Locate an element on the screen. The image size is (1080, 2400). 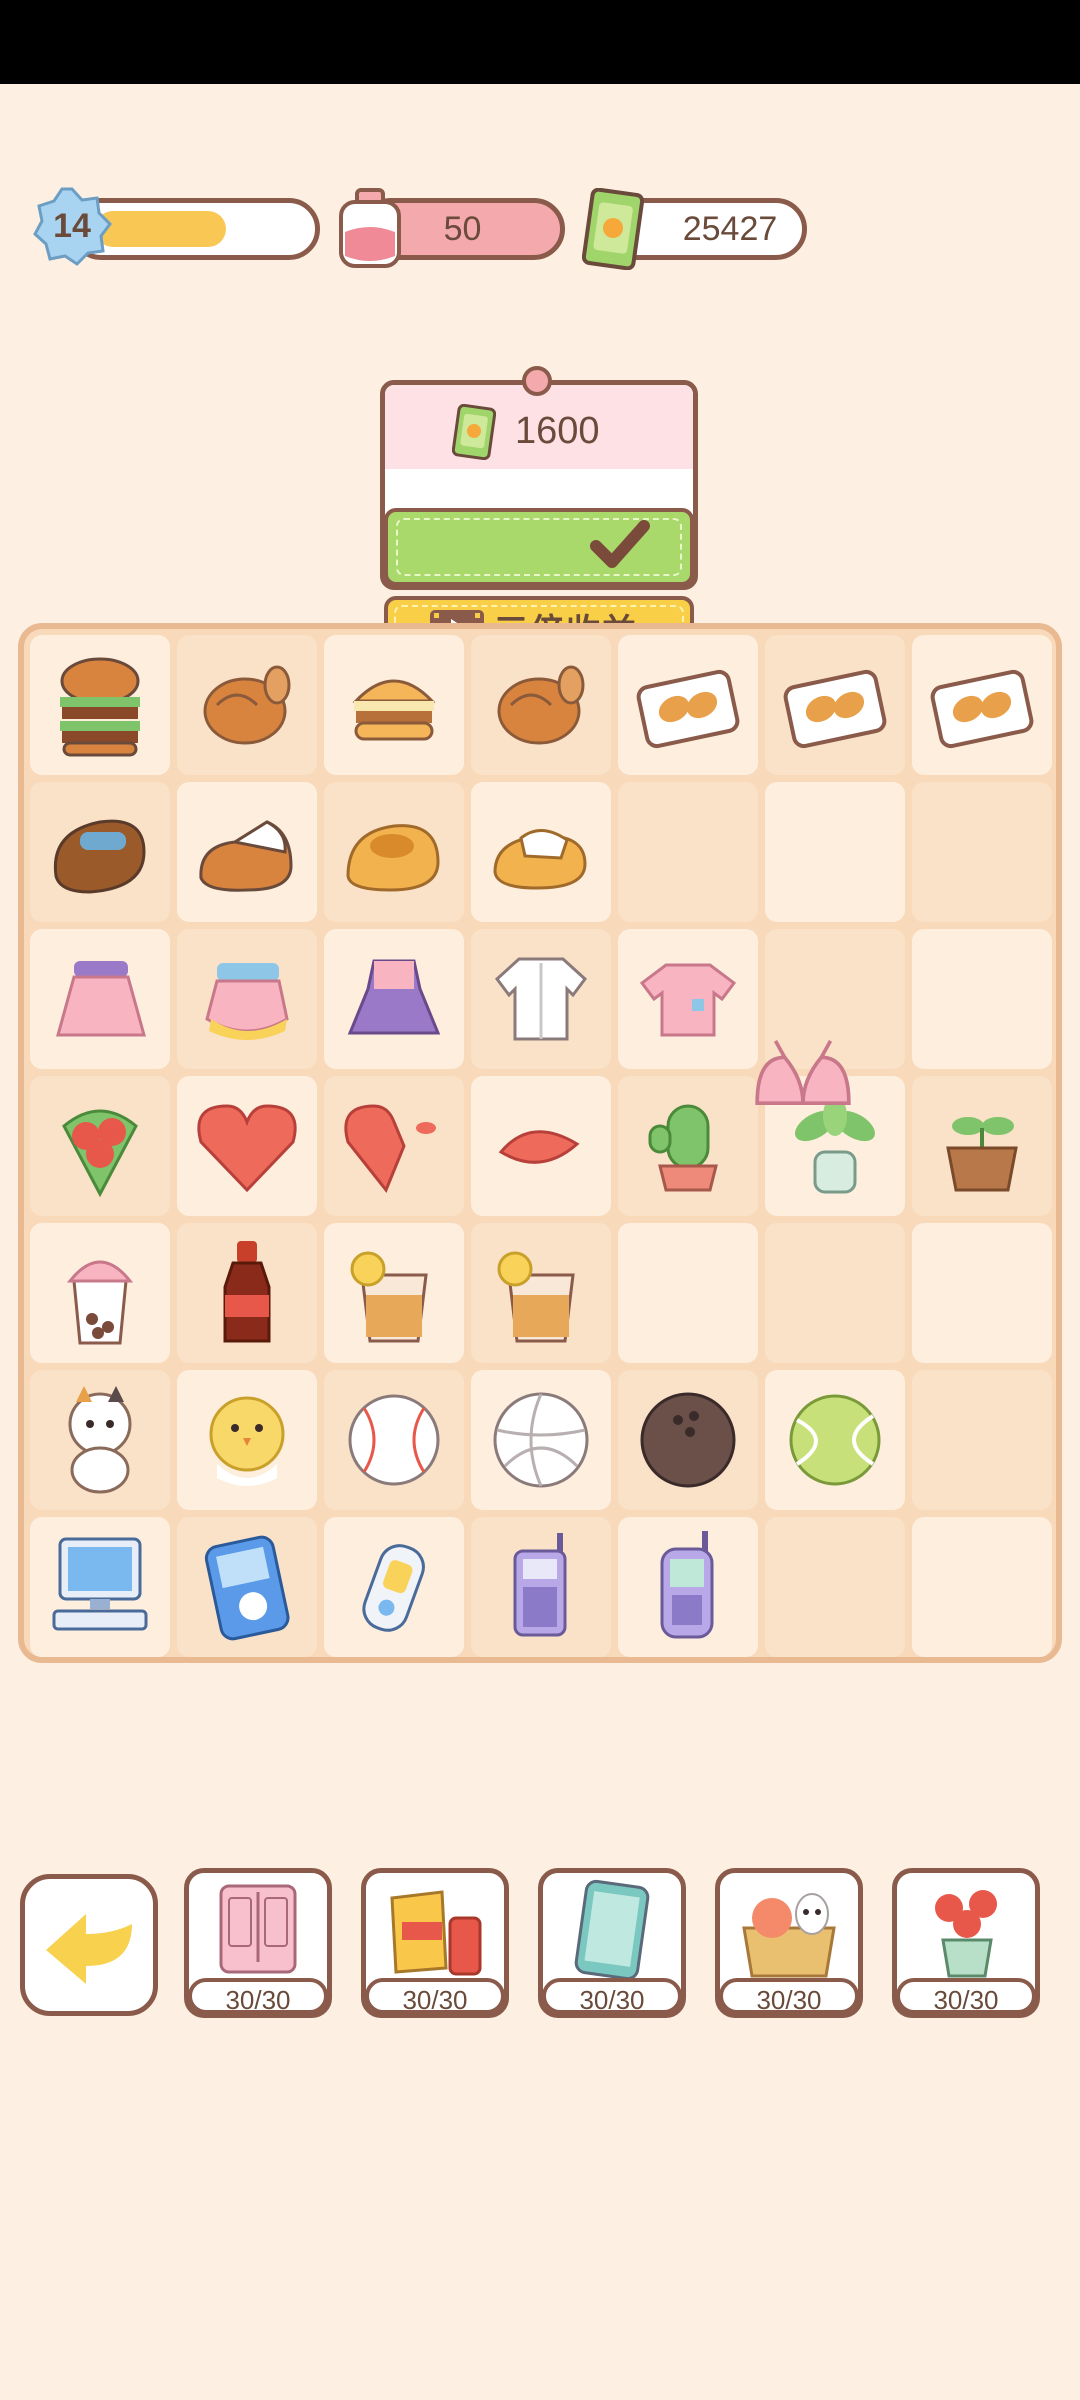
bra-pink-item is located at coordinates (803, 1094).